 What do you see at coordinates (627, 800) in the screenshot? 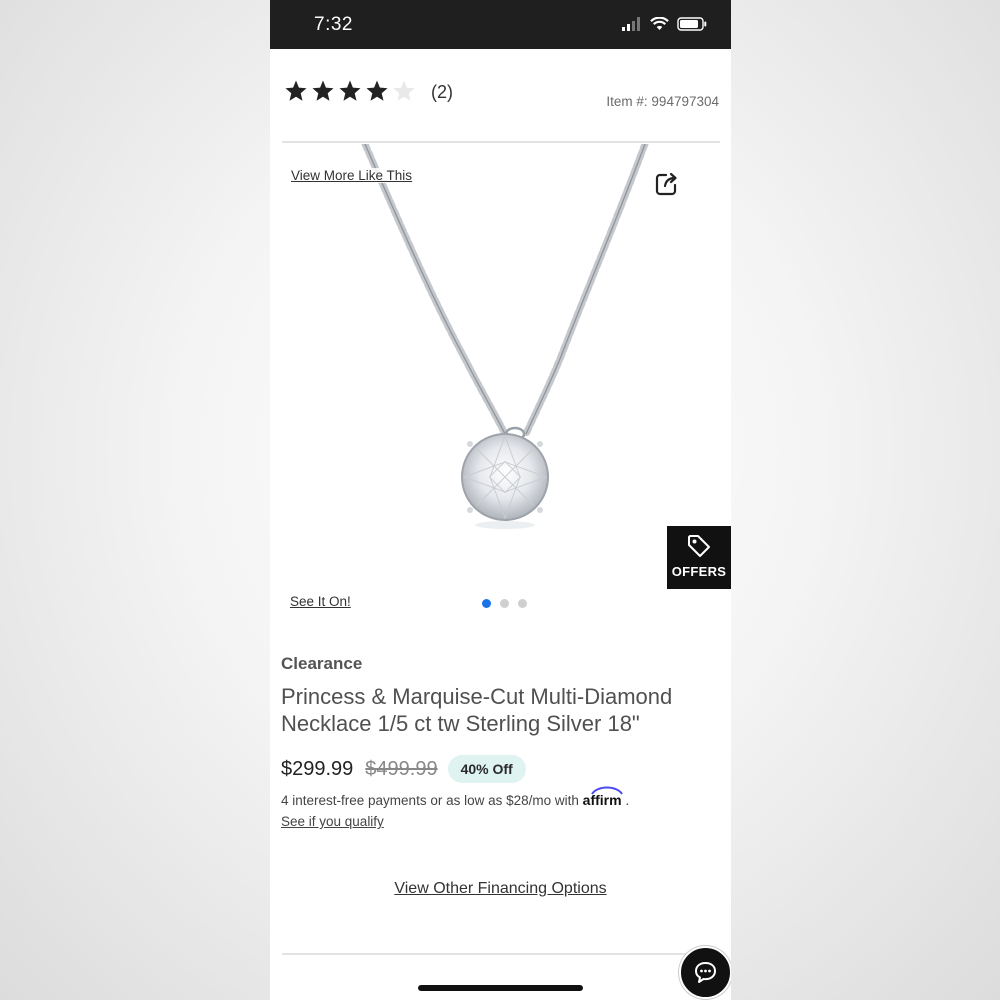
I see `affirm-period: .` at bounding box center [627, 800].